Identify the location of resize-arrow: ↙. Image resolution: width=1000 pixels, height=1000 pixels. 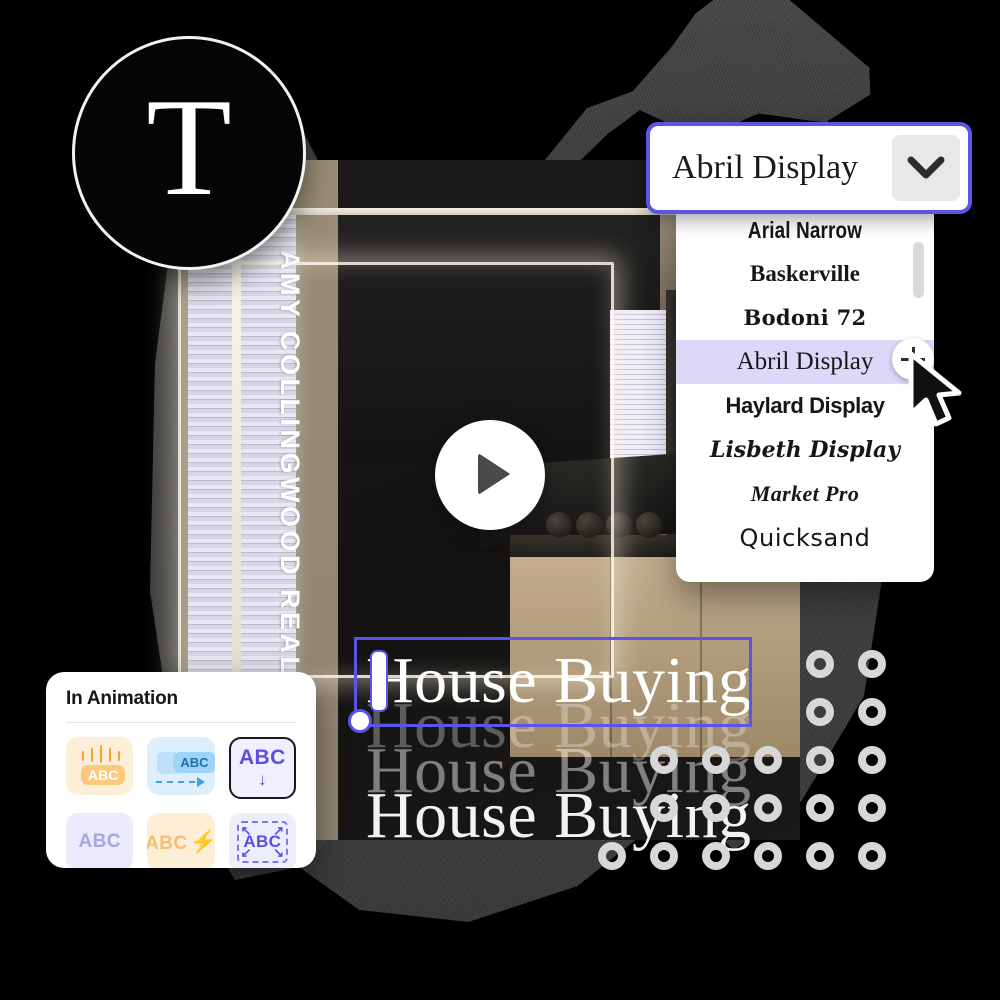
(246, 852).